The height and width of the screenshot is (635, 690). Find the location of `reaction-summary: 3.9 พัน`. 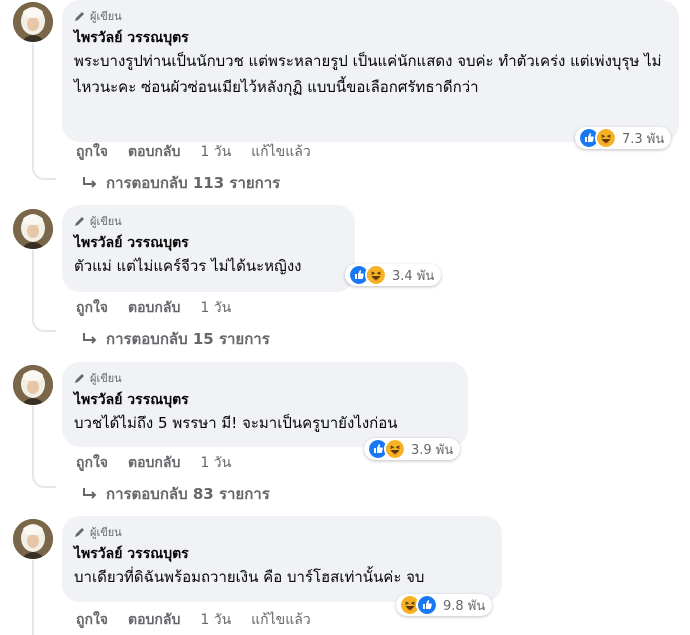

reaction-summary: 3.9 พัน is located at coordinates (412, 449).